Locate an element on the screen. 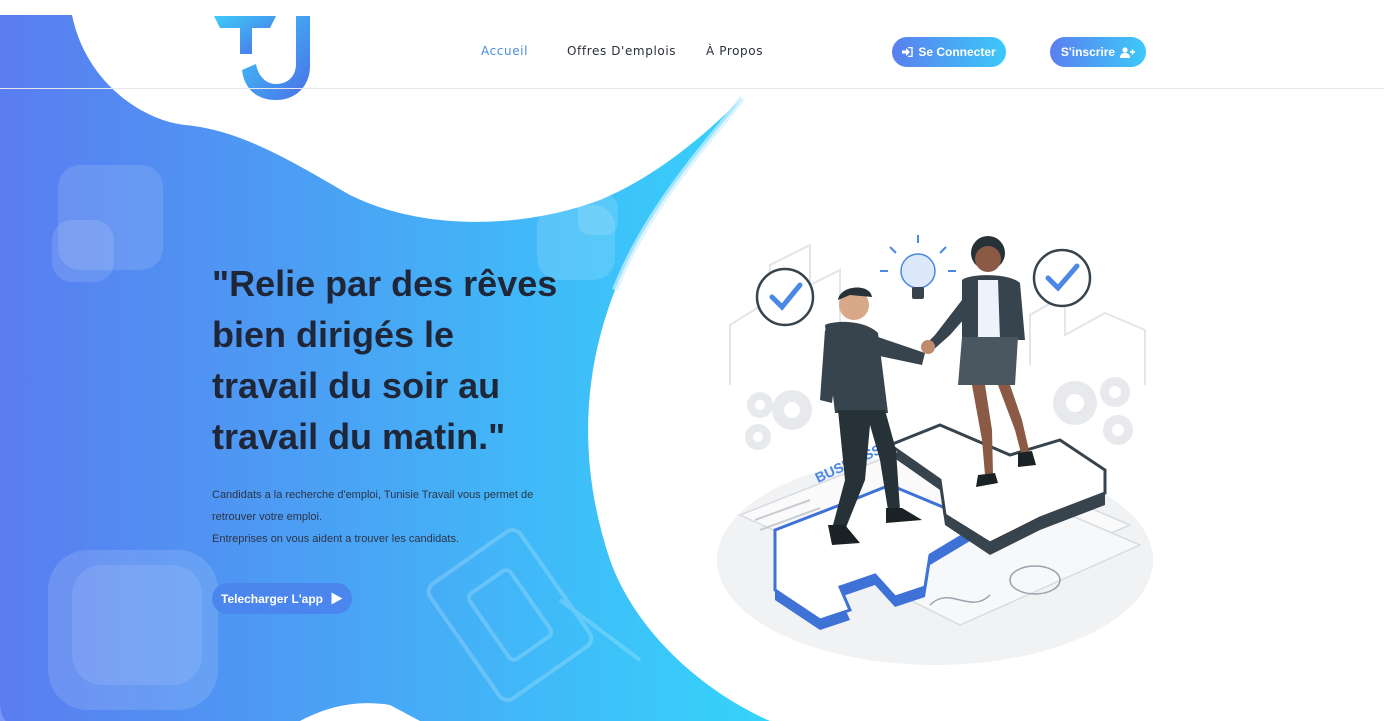  login-button: Se Connecter is located at coordinates (949, 52).